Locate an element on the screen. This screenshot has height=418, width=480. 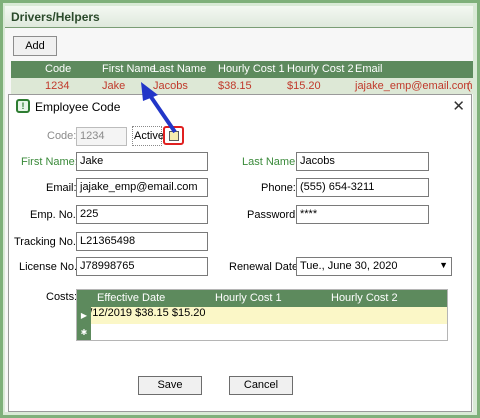
arrow-head-icon is located at coordinates (149, 91).